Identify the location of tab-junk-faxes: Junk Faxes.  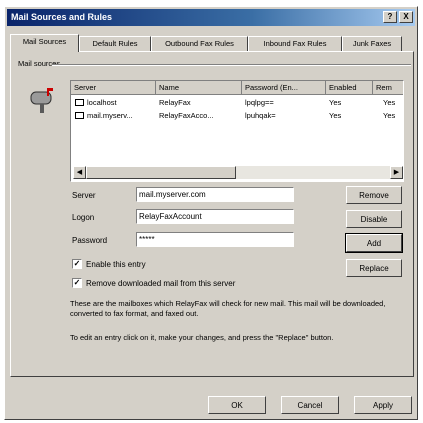
(372, 43).